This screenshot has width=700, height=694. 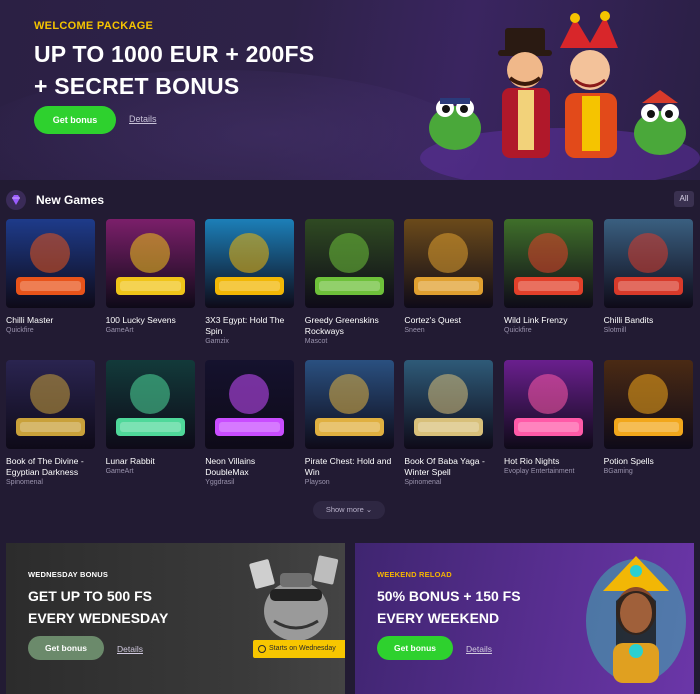 I want to click on game-title: Pirate Chest: Hold and Win, so click(x=349, y=467).